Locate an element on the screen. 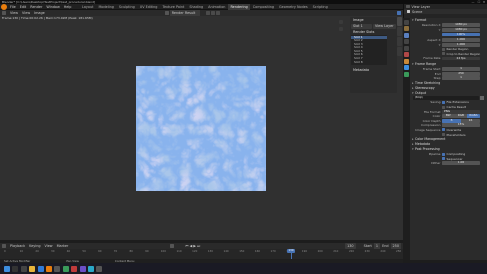 The width and height of the screenshot is (487, 274). editor-type-icon is located at coordinates (4, 13).